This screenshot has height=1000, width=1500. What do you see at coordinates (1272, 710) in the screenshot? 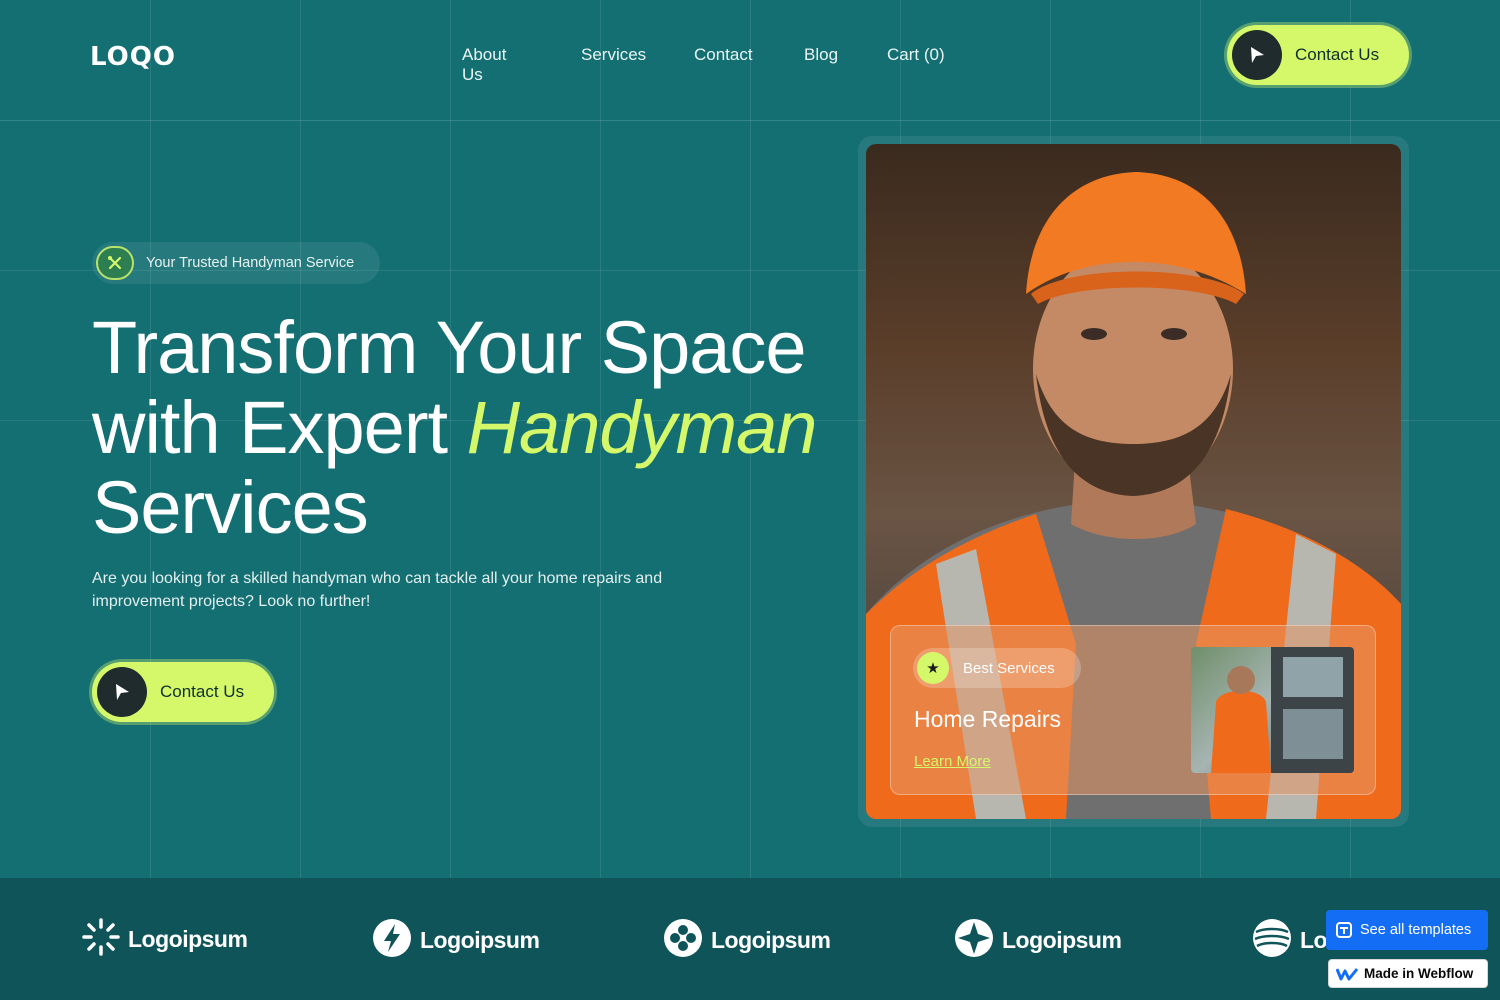
I see `service-thumbnail` at bounding box center [1272, 710].